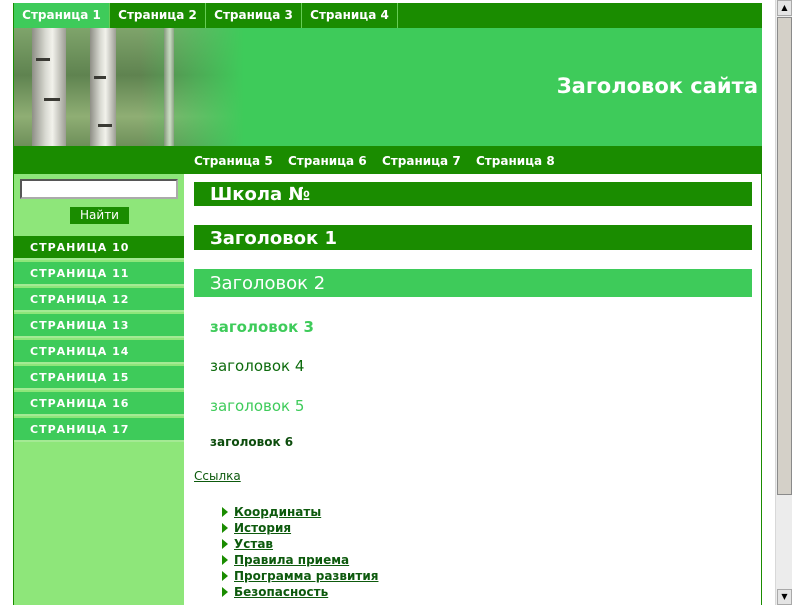  Describe the element at coordinates (327, 160) in the screenshot. I see `sub-nav-item-6: Страница 6` at that location.